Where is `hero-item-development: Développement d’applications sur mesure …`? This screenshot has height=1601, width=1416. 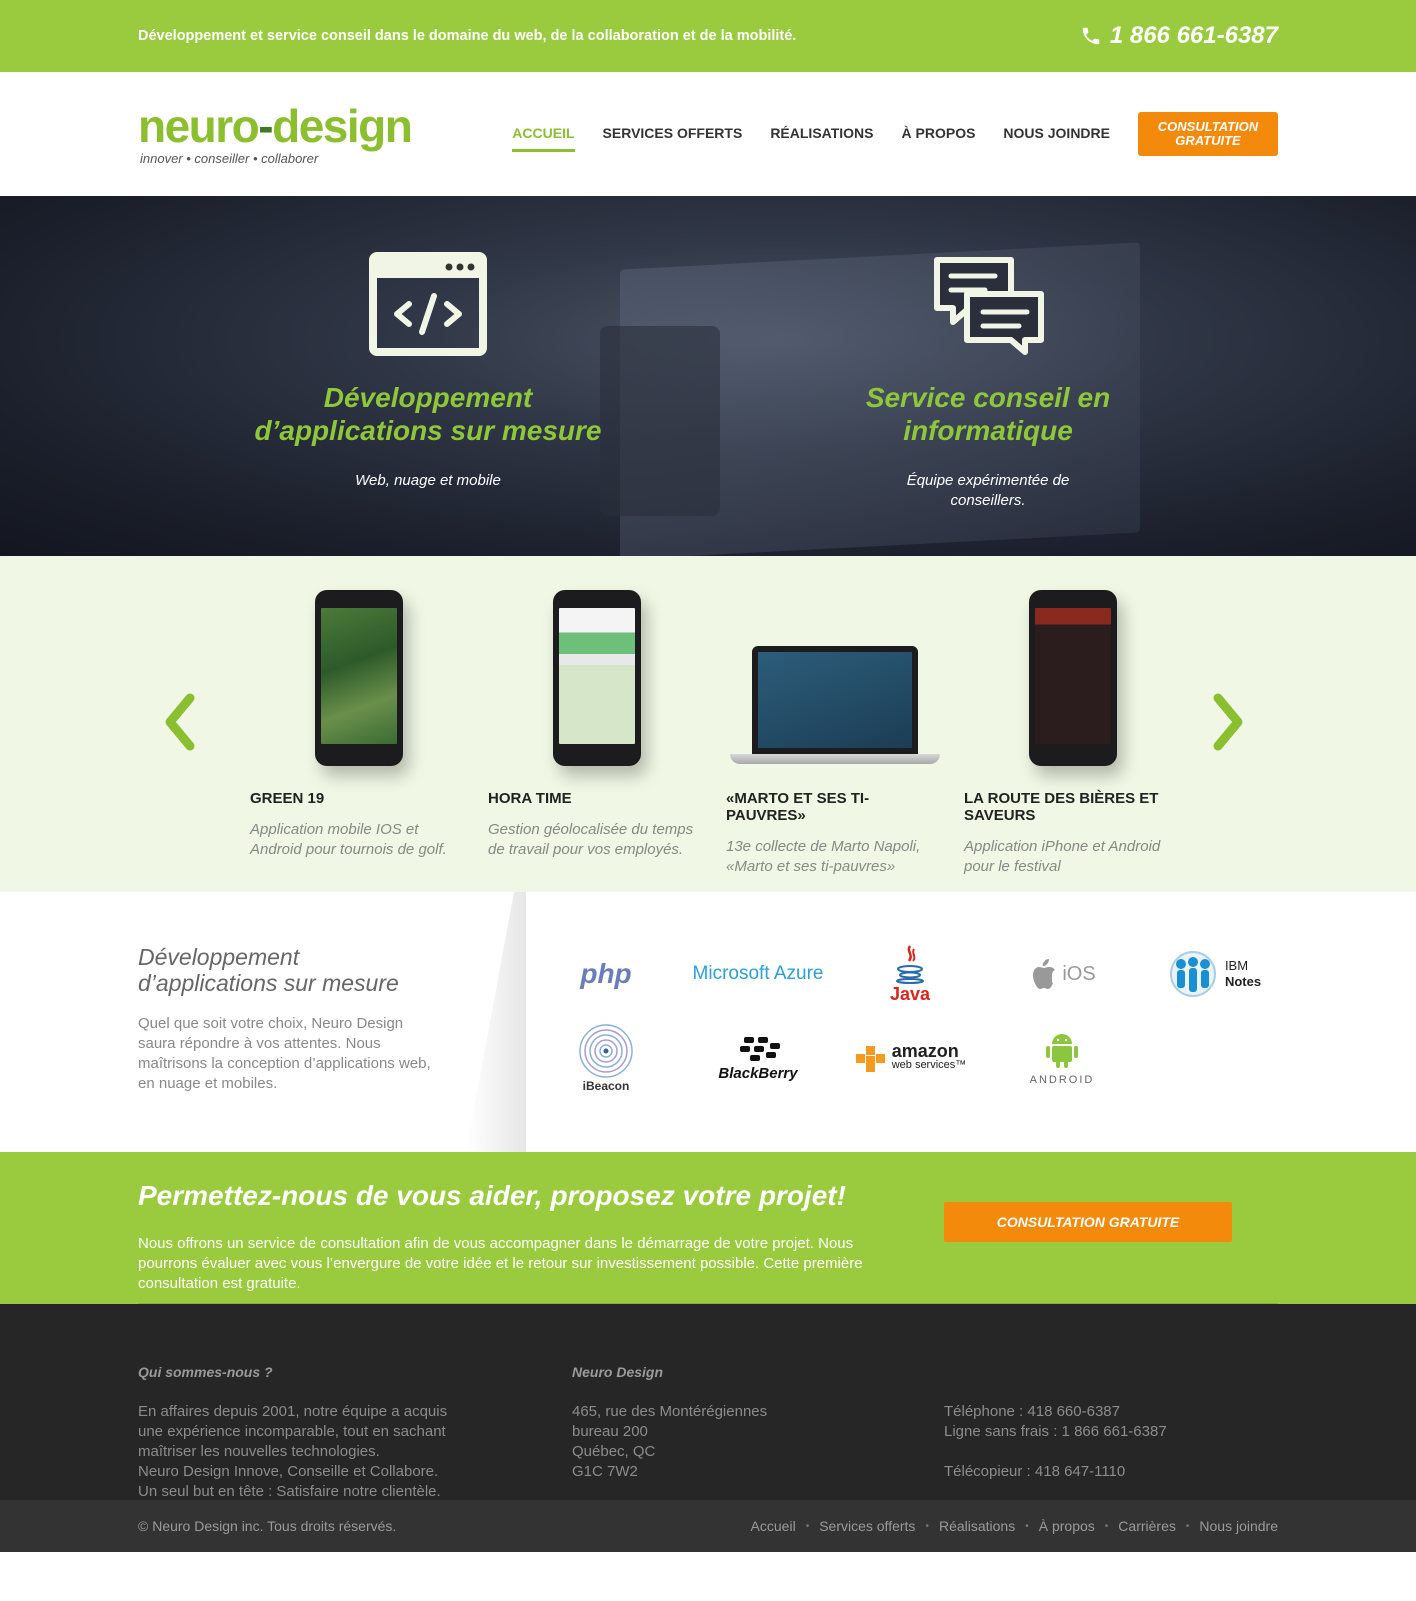
hero-item-development: Développement d’applications sur mesure … is located at coordinates (428, 353).